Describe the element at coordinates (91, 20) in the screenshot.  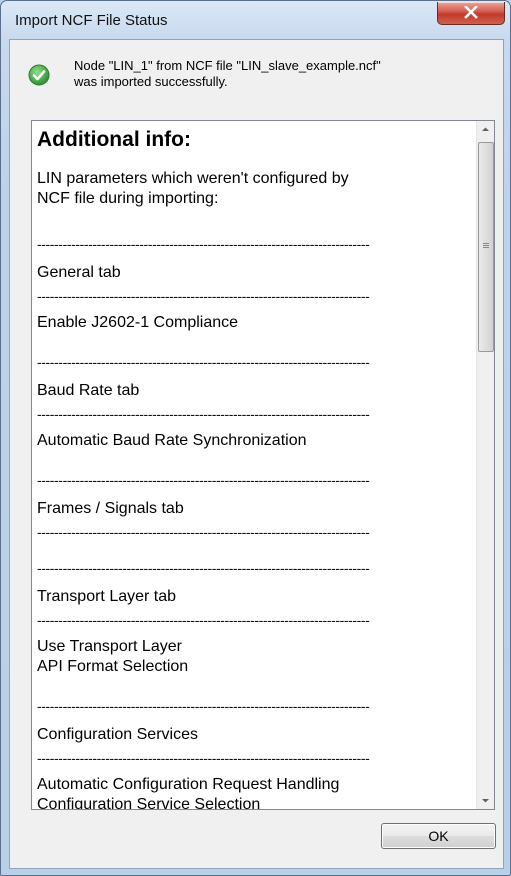
I see `window-title: Import NCF File Status` at that location.